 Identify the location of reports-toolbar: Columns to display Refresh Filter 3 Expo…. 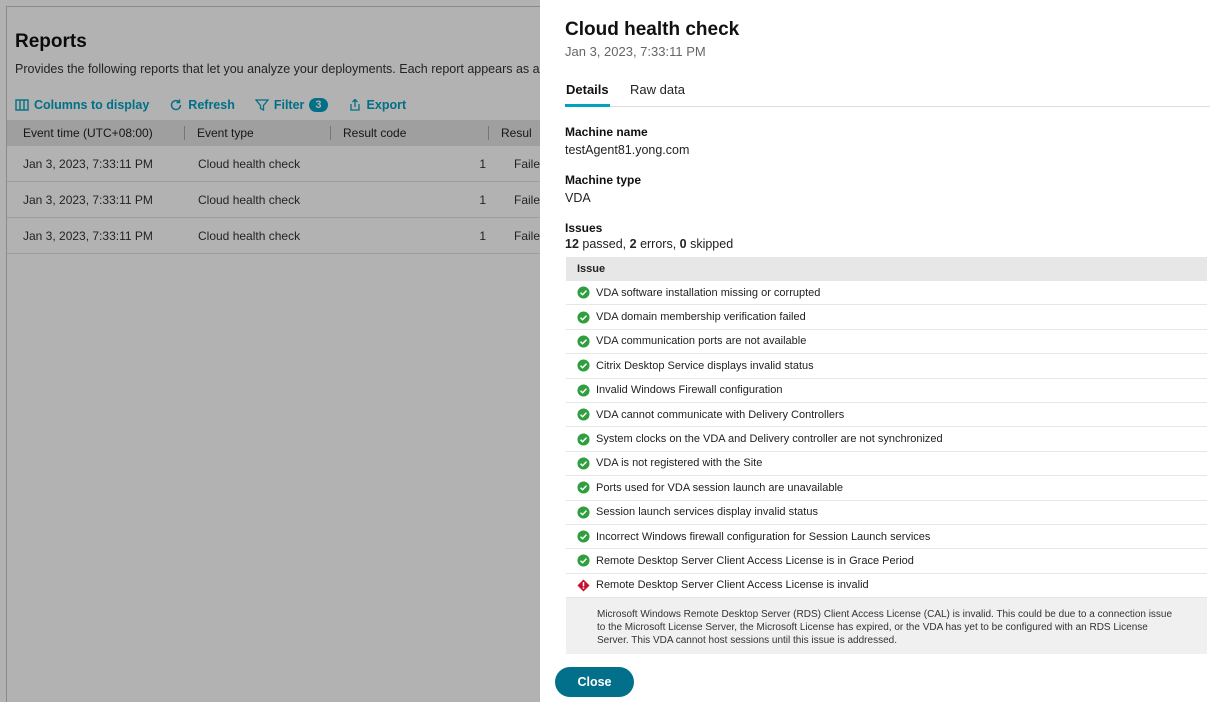
(210, 105).